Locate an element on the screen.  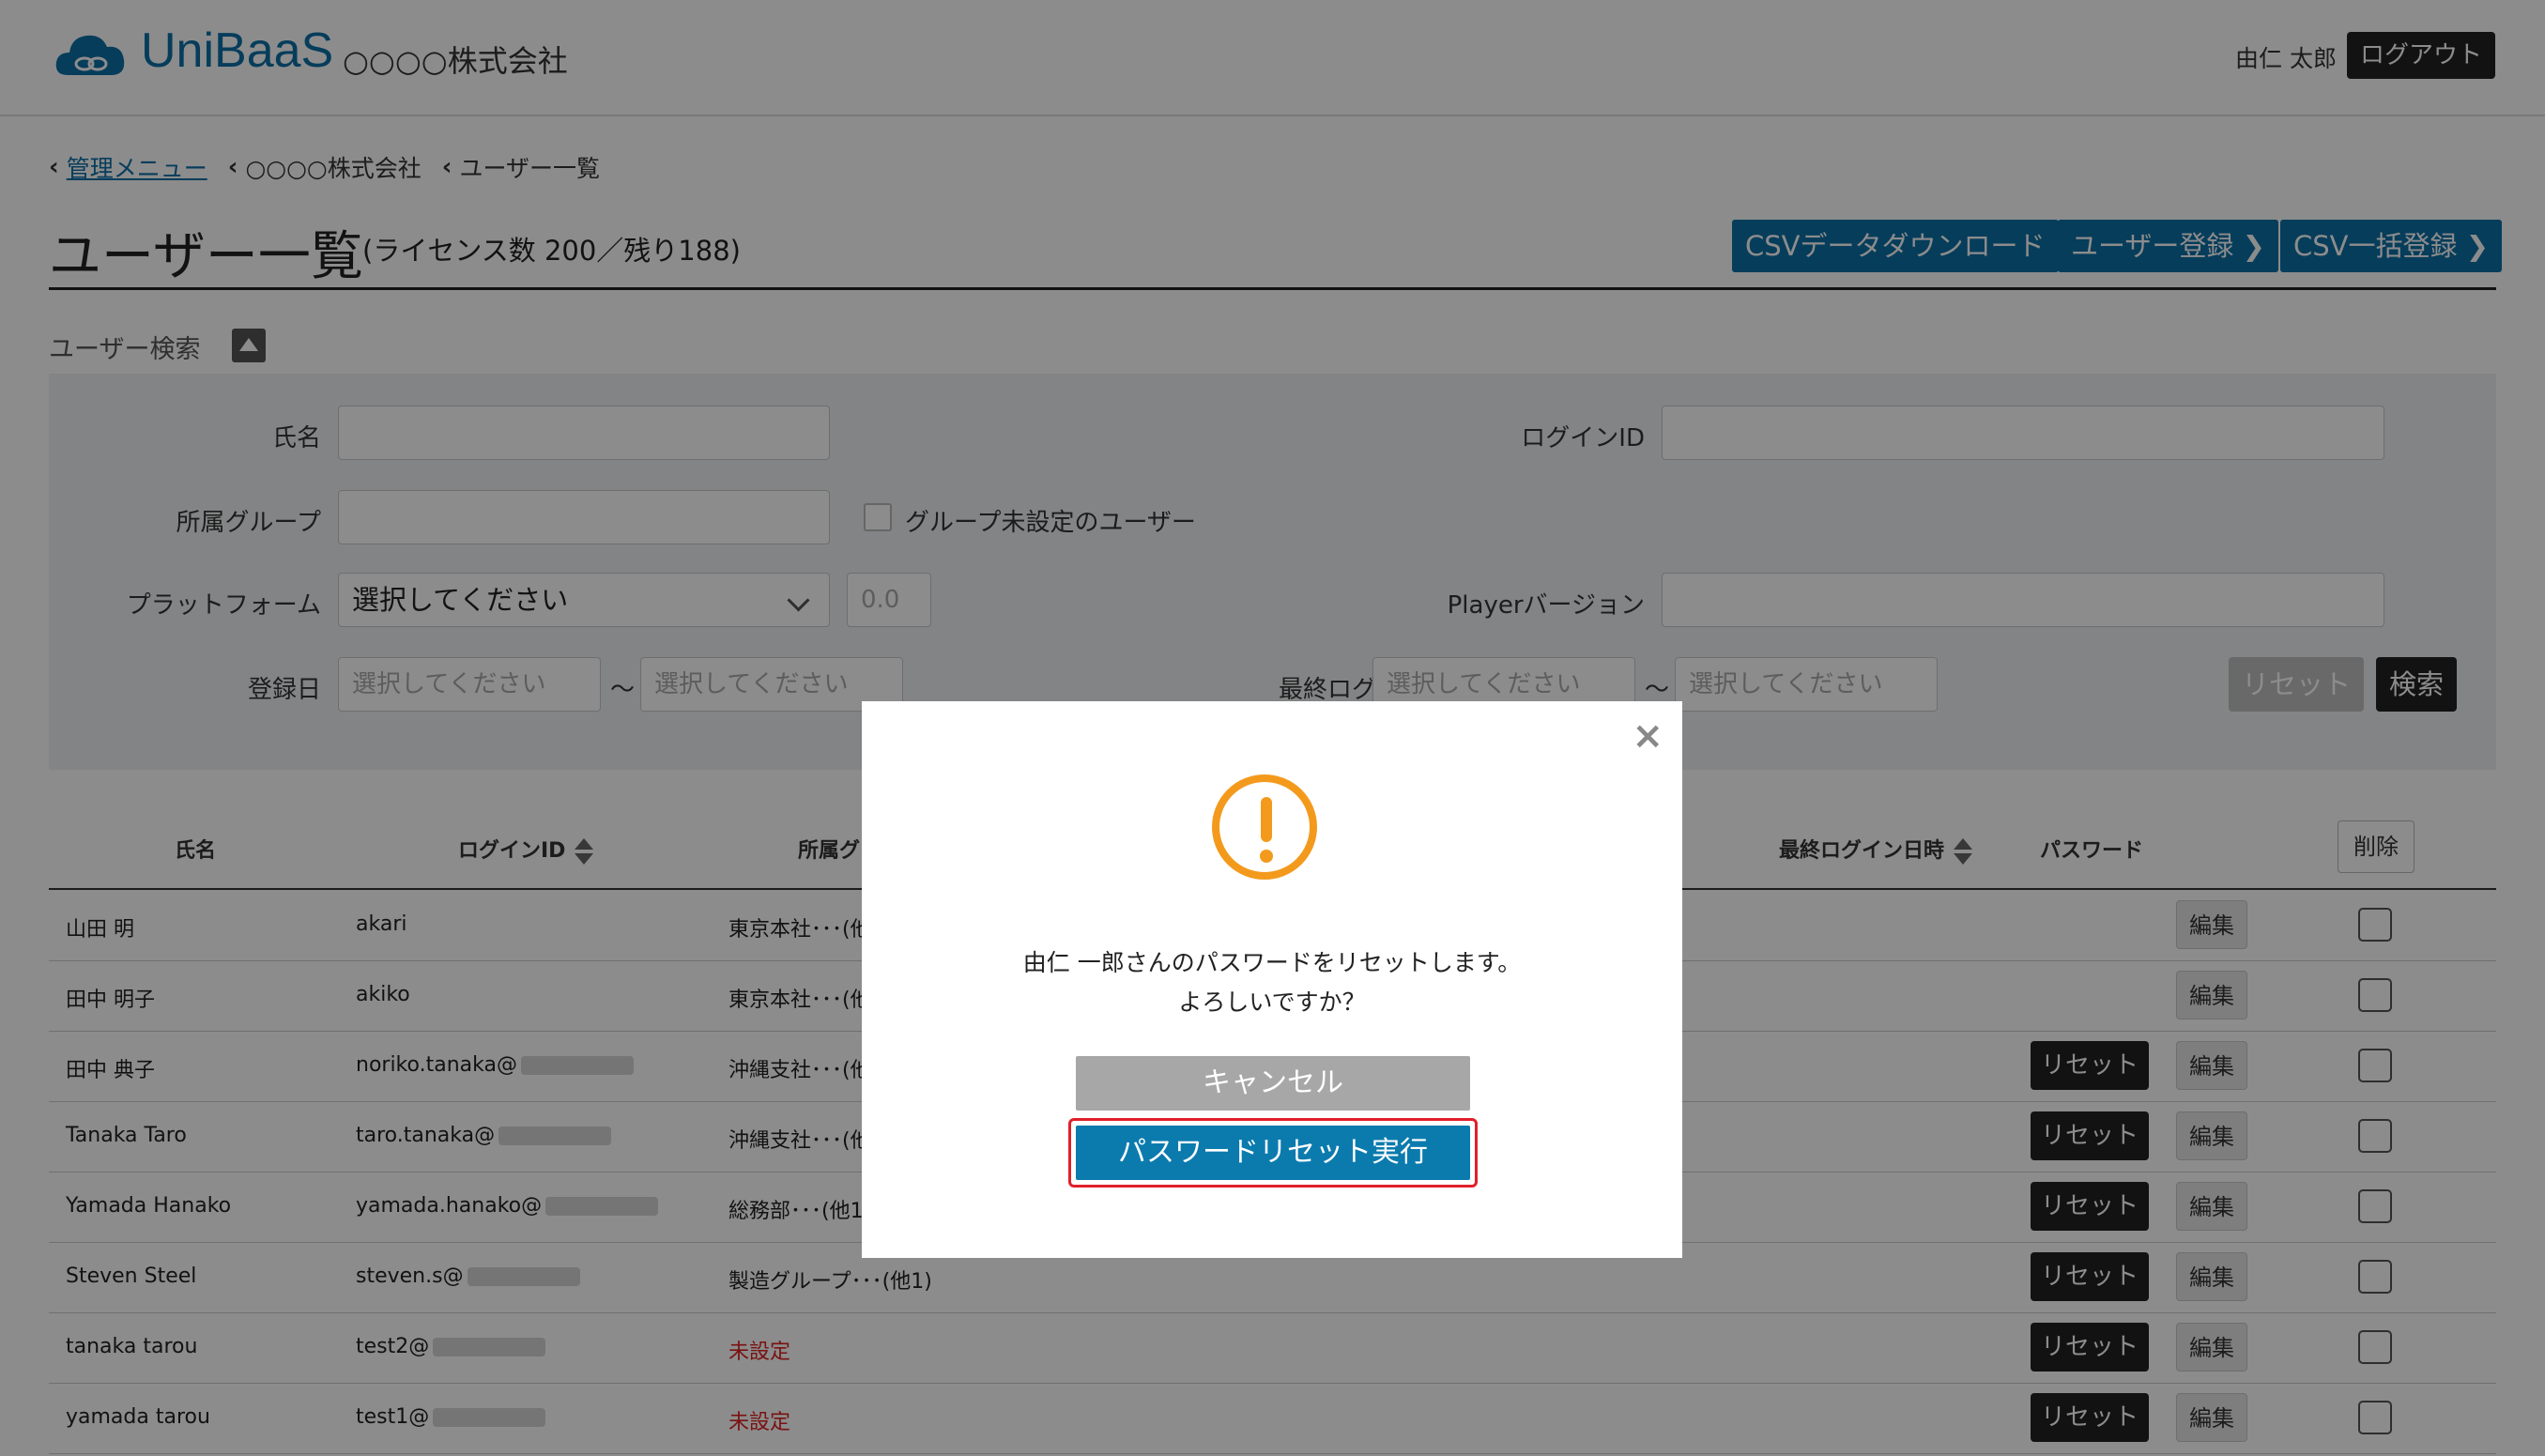
cancel-button: キャンセル is located at coordinates (1273, 1083).